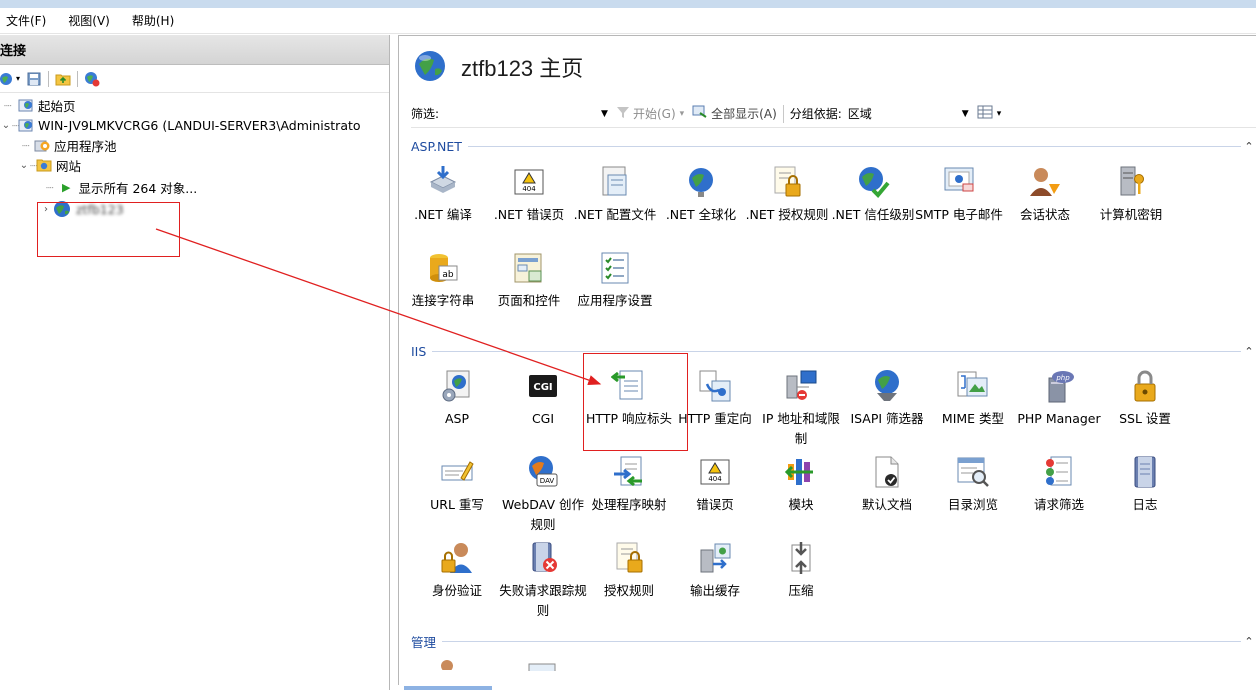 The width and height of the screenshot is (1256, 690). What do you see at coordinates (787, 214) in the screenshot?
I see `feature-label: .NET 授权规则` at bounding box center [787, 214].